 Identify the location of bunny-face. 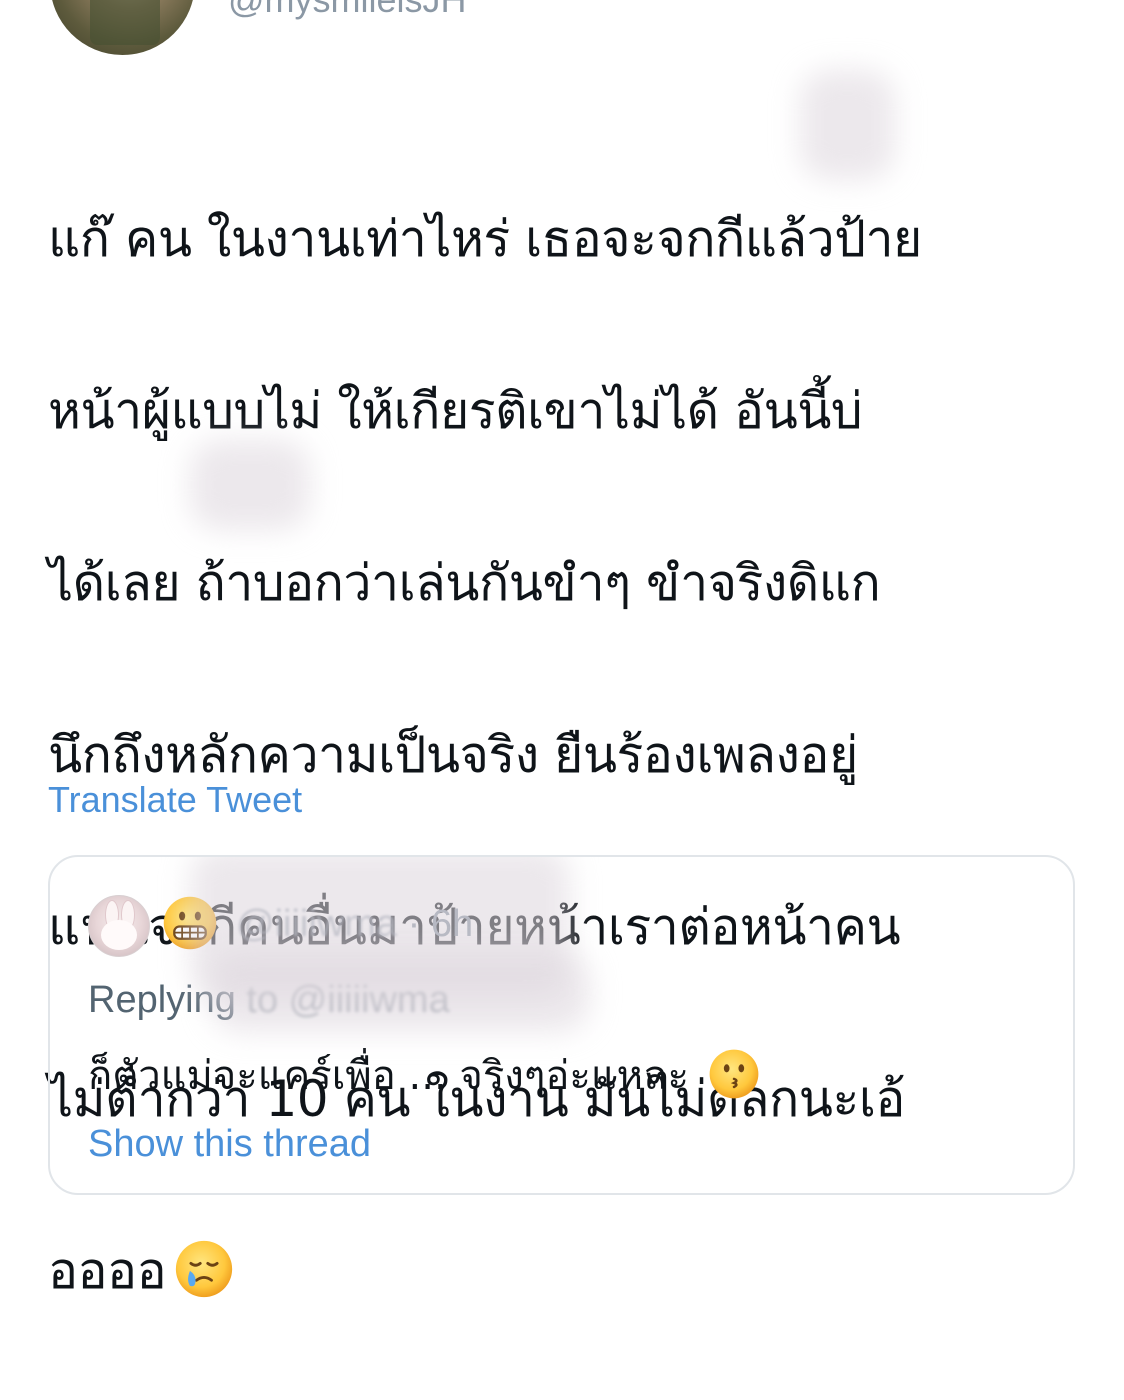
(119, 935).